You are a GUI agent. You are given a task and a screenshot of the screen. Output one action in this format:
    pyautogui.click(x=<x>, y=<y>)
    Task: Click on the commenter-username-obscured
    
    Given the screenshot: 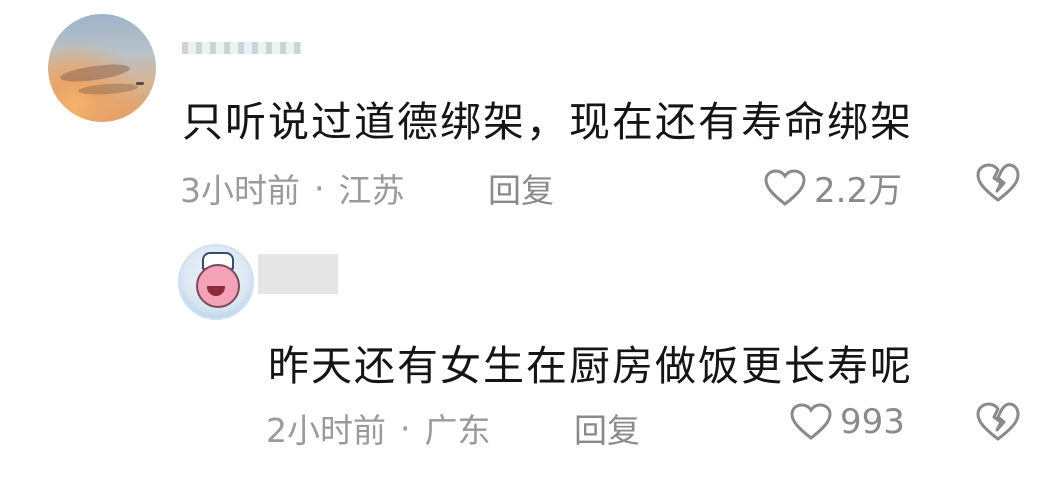 What is the action you would take?
    pyautogui.click(x=242, y=48)
    